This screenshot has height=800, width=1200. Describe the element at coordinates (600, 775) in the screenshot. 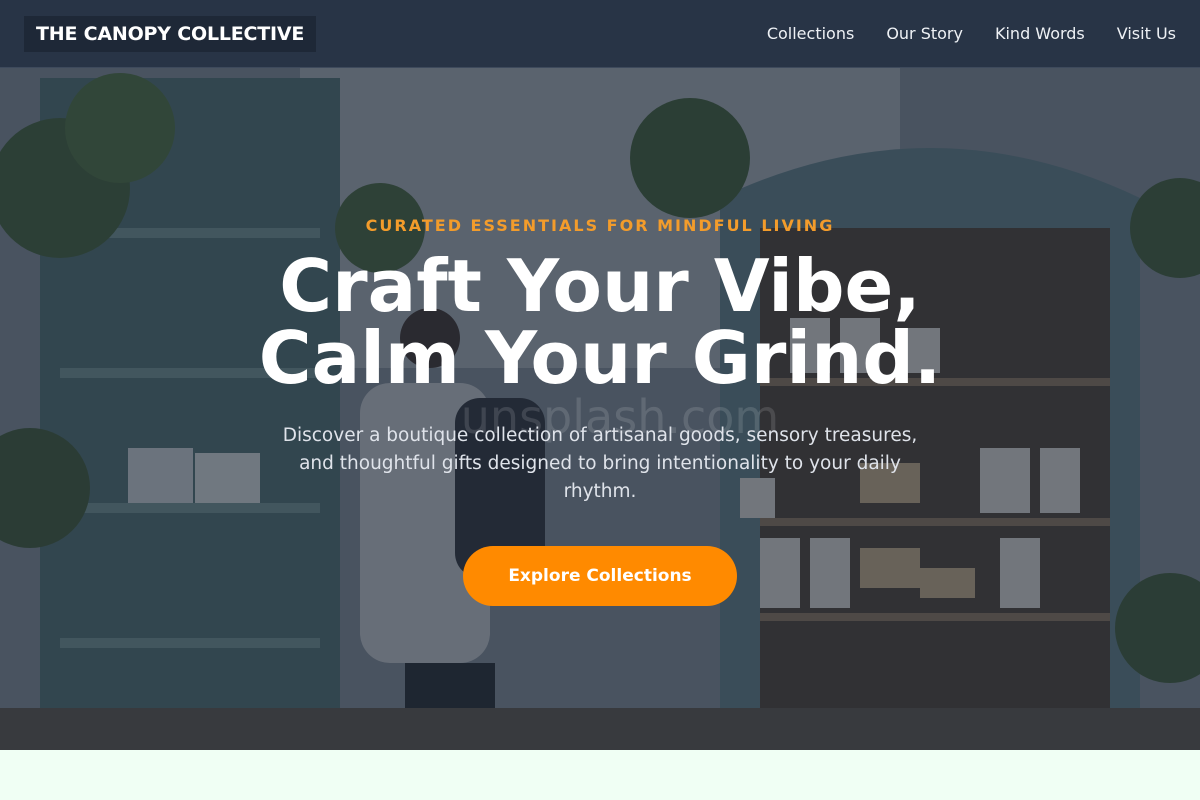

I see `next-section` at that location.